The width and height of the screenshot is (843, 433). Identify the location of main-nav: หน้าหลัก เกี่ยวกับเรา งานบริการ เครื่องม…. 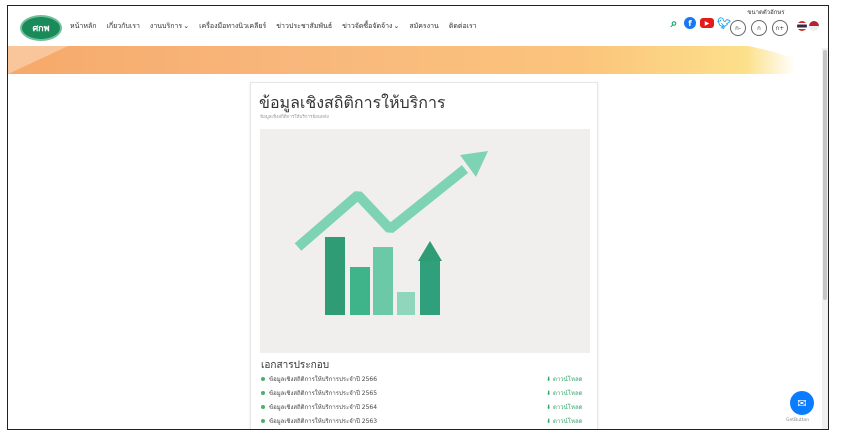
(273, 26).